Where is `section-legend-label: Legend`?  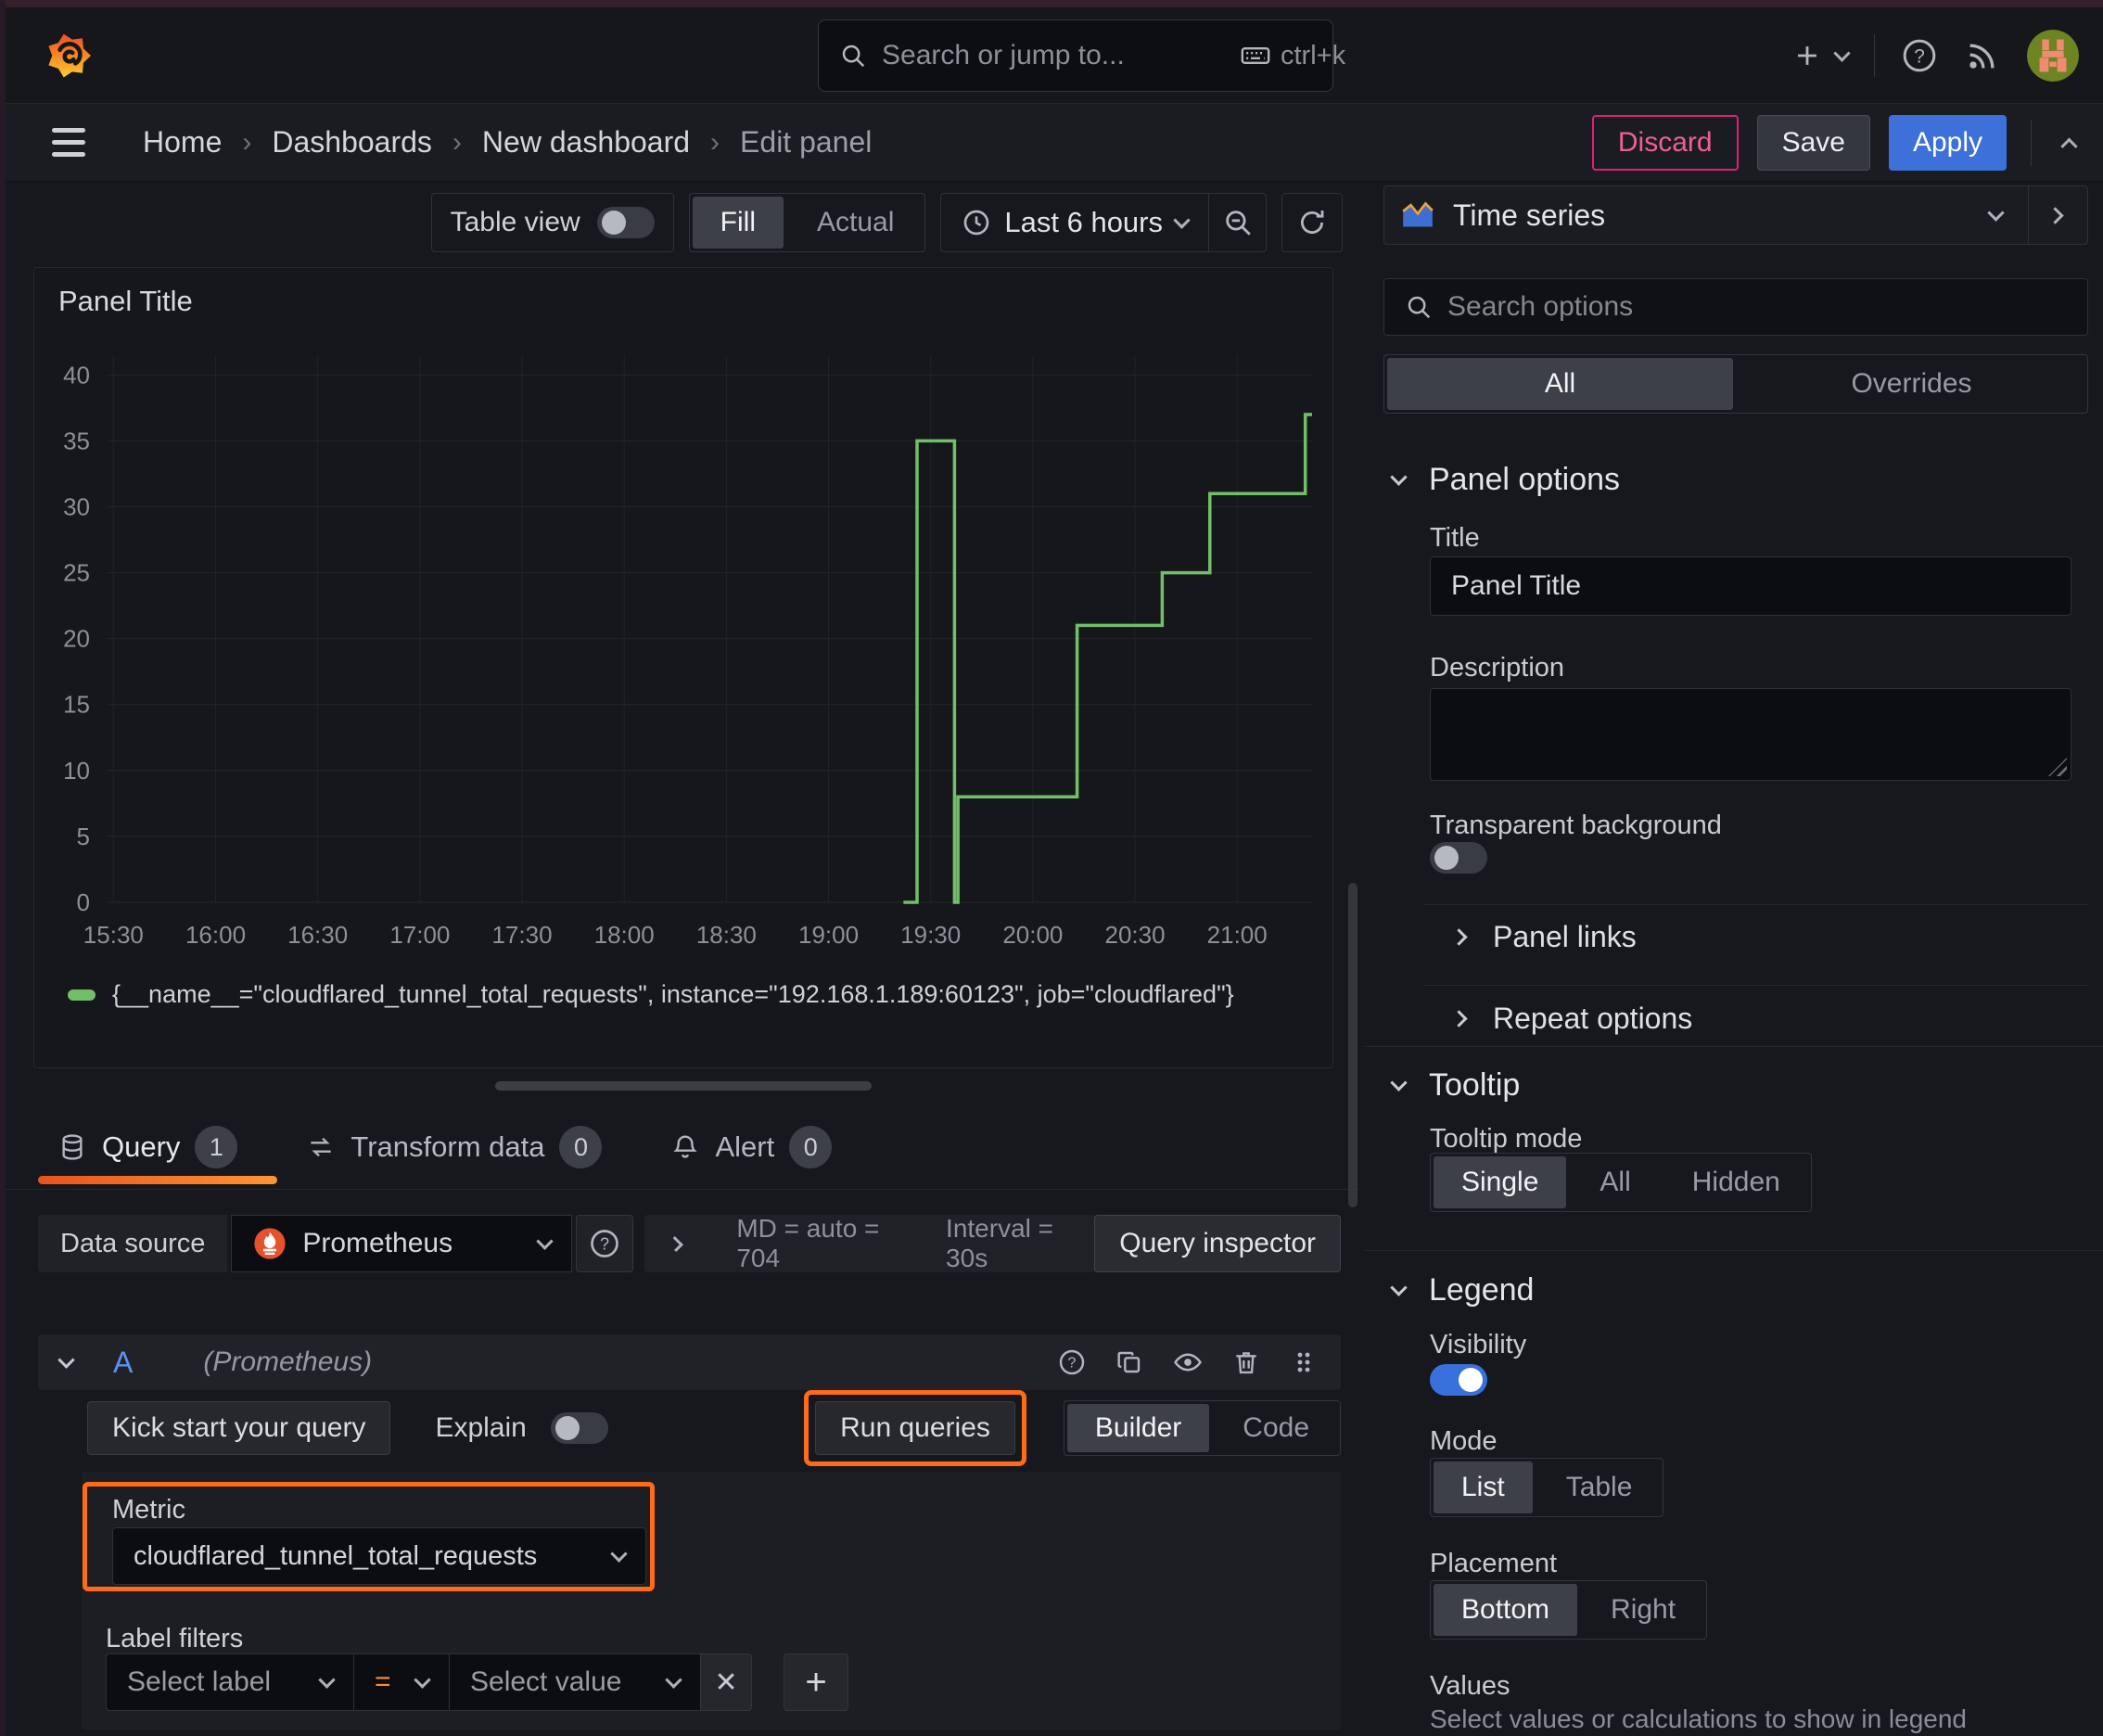
section-legend-label: Legend is located at coordinates (1482, 1290).